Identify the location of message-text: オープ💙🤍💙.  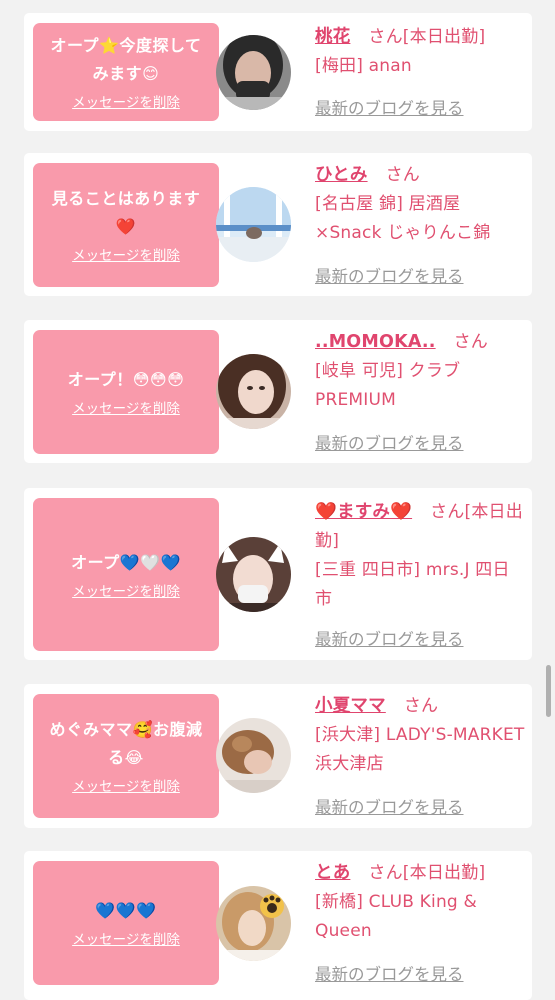
(126, 562).